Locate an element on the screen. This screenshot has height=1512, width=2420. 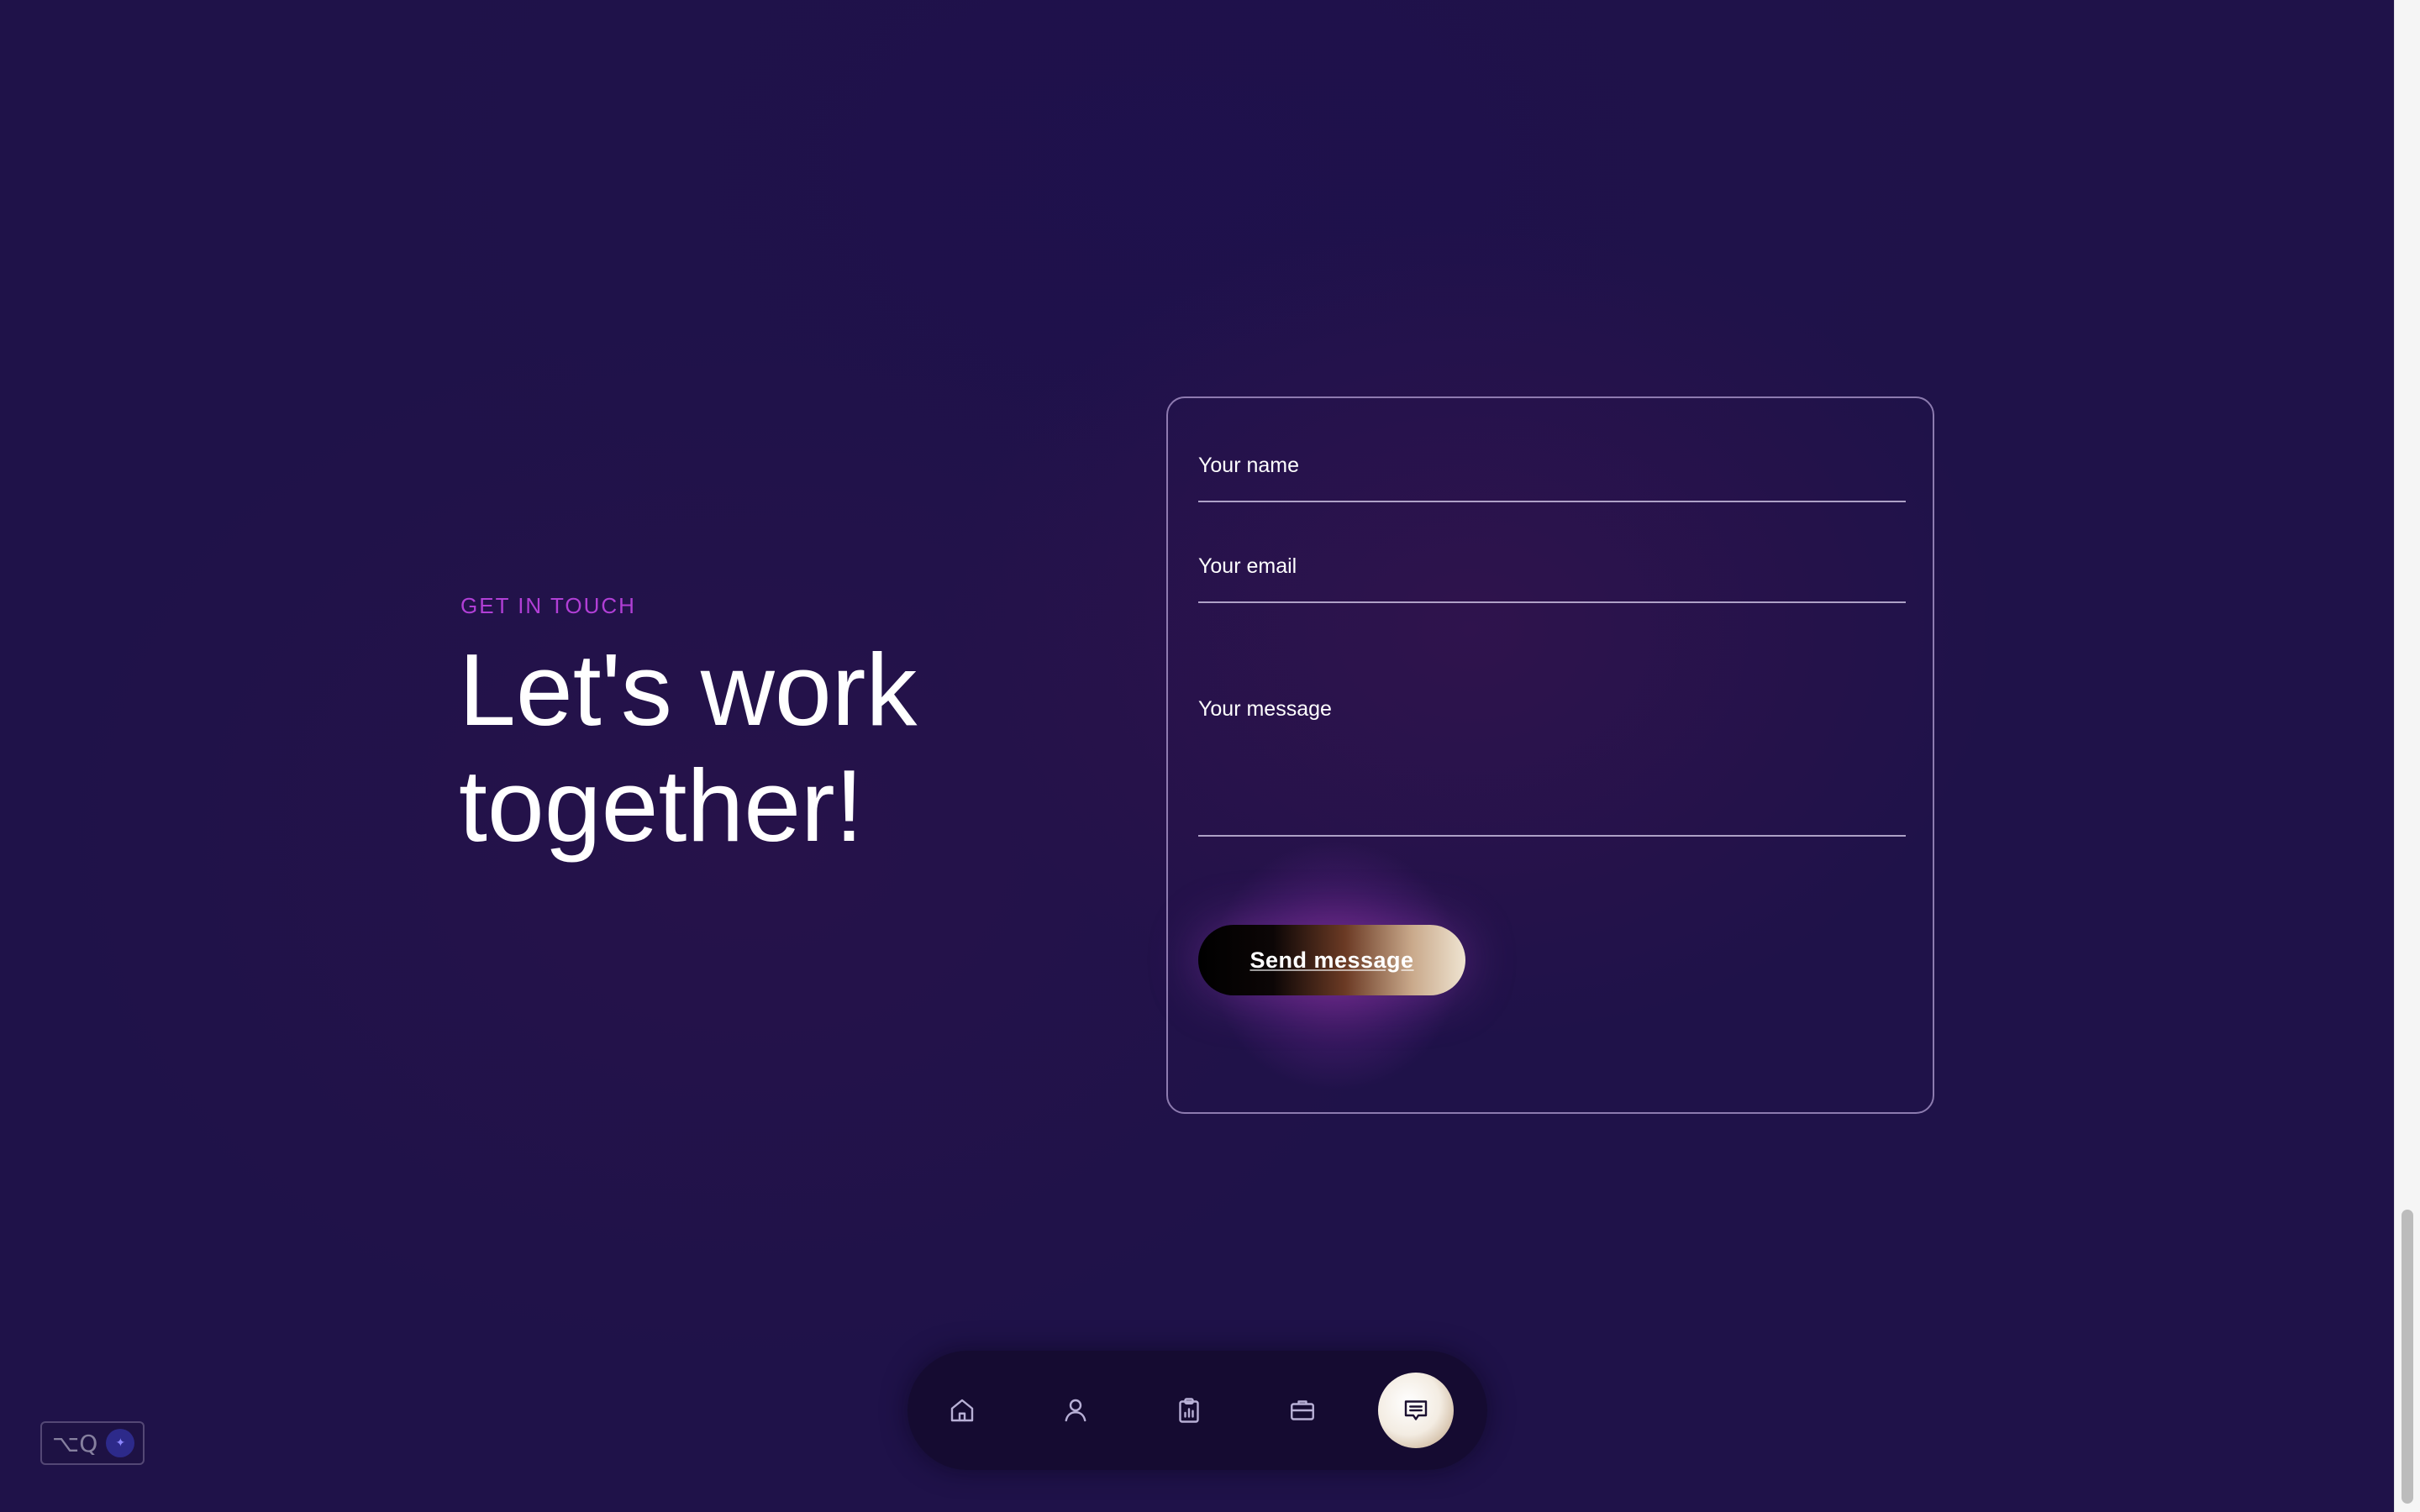
email-field-wrapper is located at coordinates (1552, 576).